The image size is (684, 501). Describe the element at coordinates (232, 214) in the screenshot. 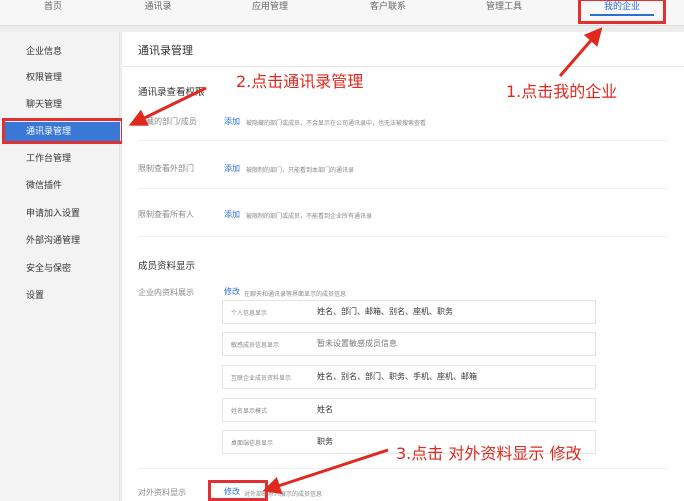

I see `add-restrict-all-link: 添加` at that location.